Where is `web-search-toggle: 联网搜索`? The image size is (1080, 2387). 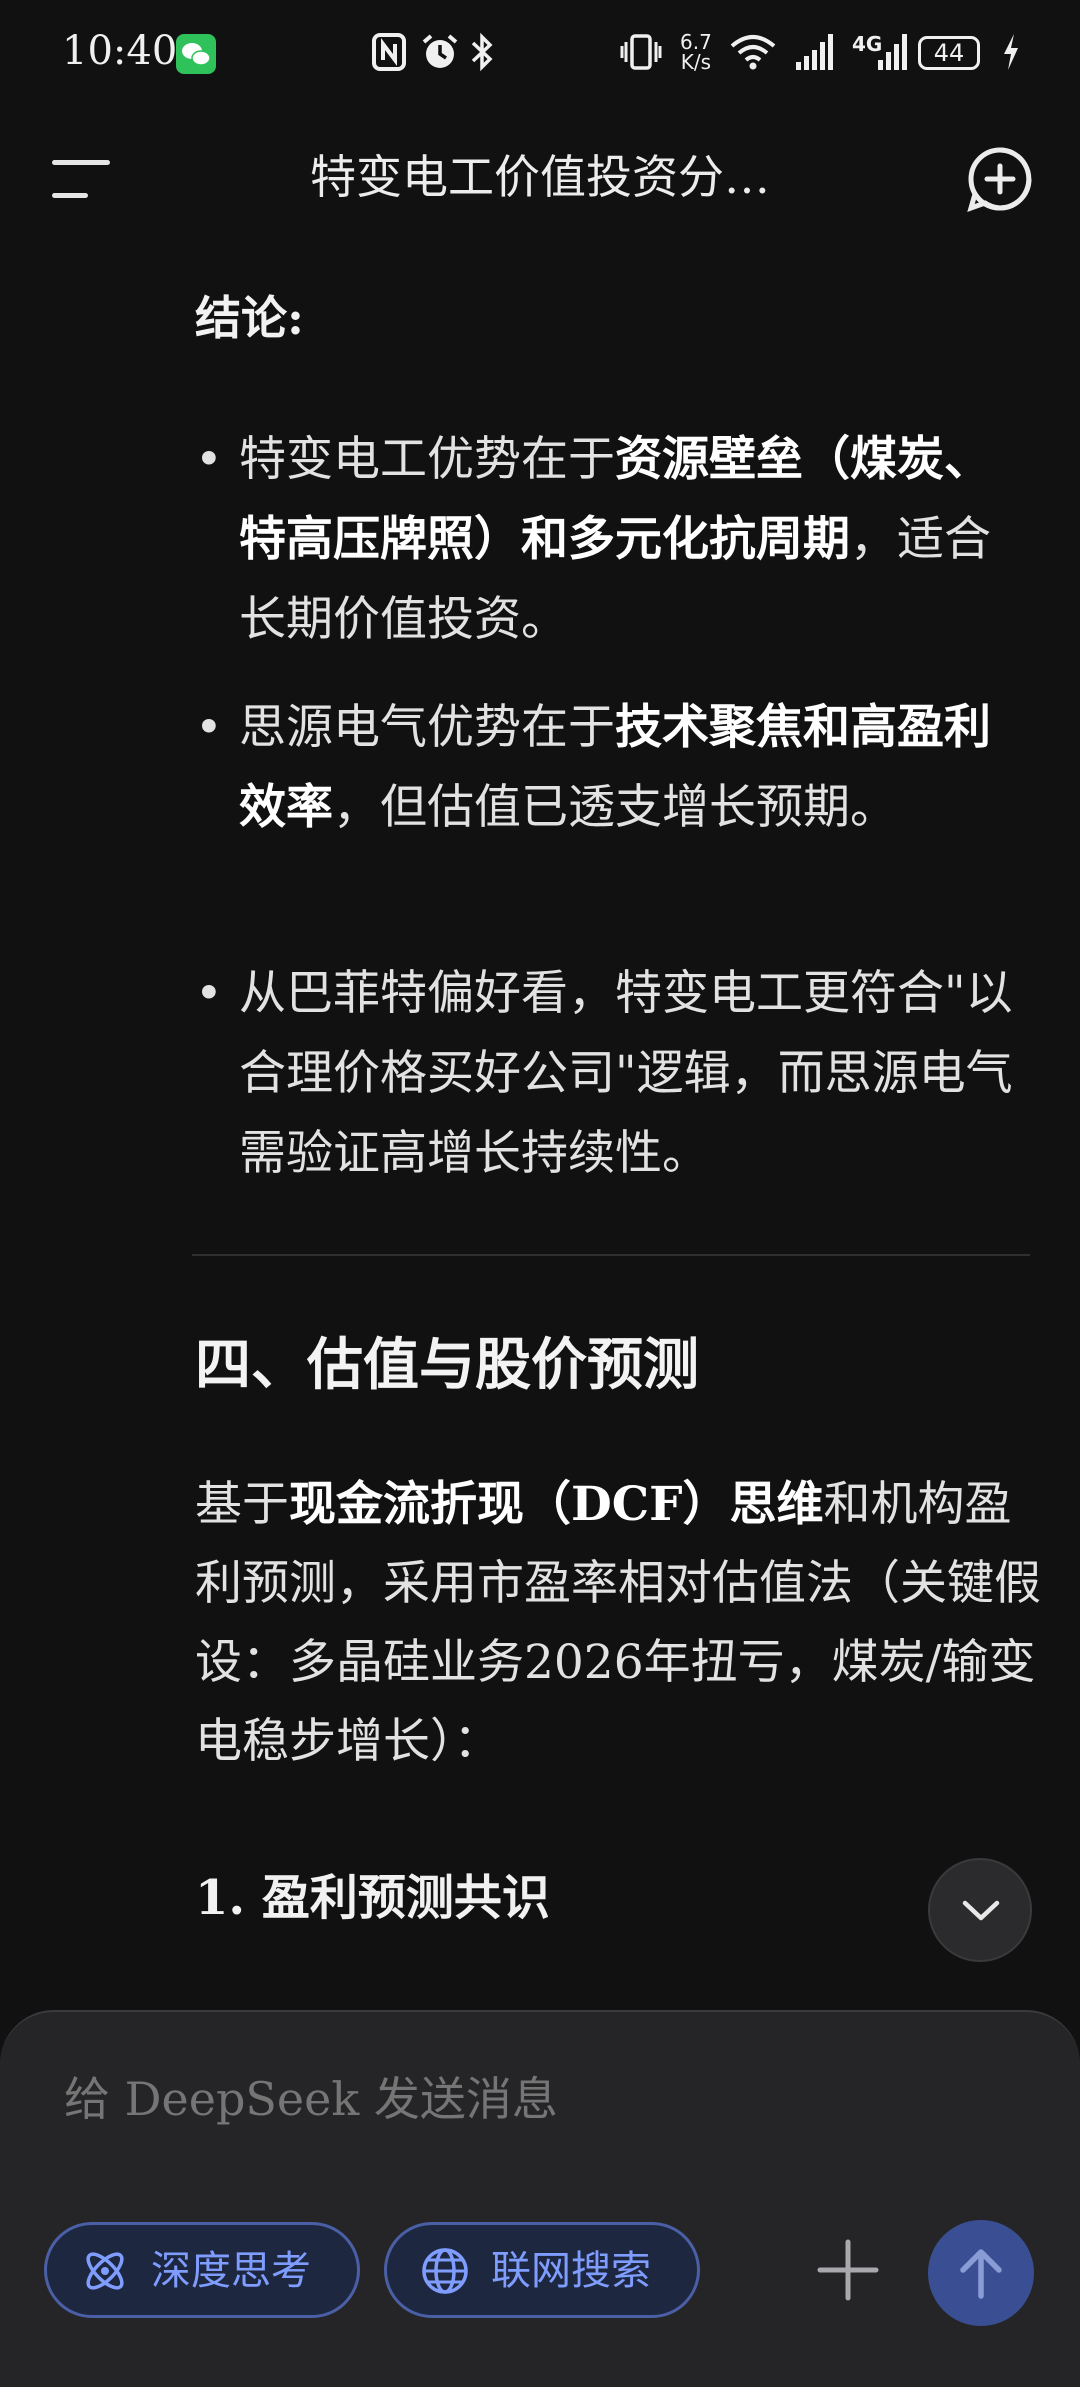 web-search-toggle: 联网搜索 is located at coordinates (542, 2270).